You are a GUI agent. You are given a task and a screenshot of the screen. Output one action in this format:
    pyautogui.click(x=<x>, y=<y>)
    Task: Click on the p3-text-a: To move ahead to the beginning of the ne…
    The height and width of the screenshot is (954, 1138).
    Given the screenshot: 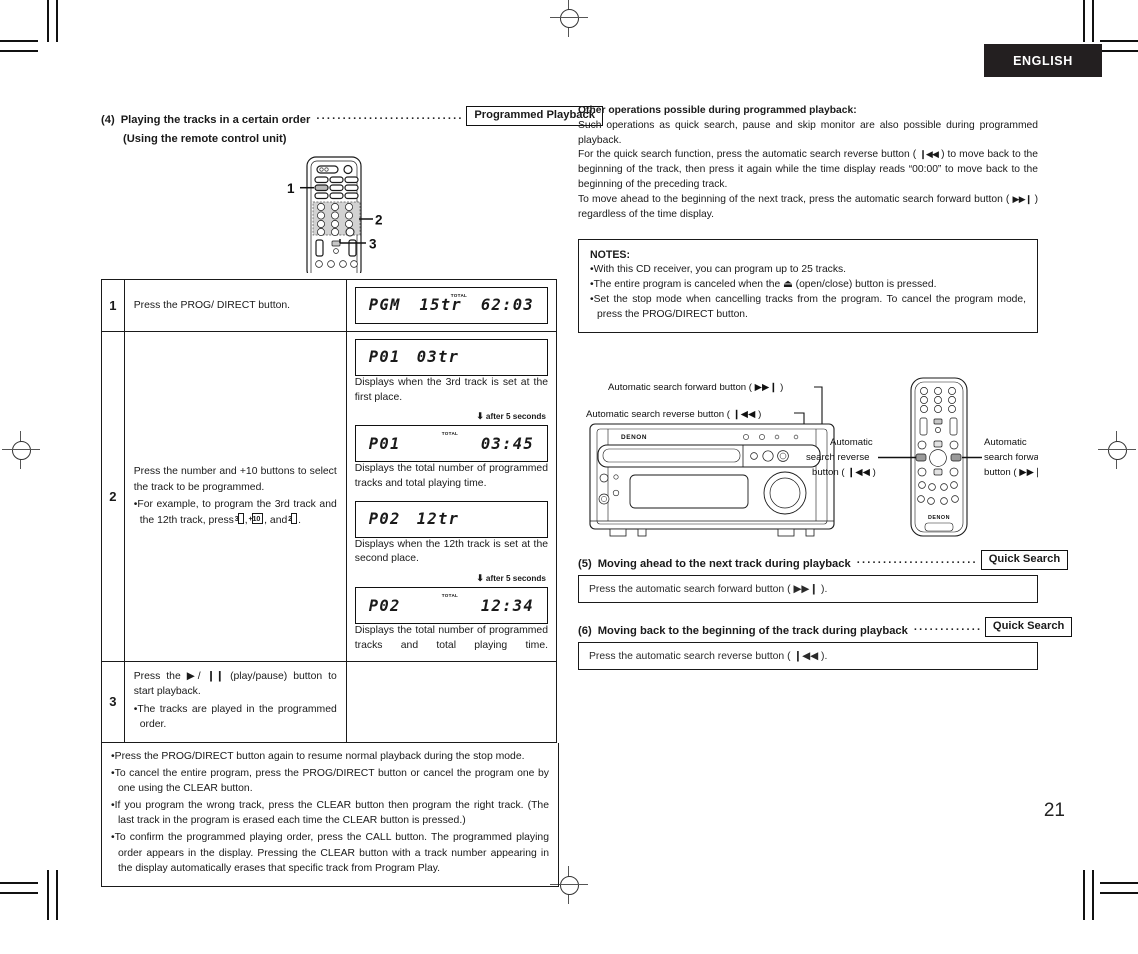 What is the action you would take?
    pyautogui.click(x=795, y=199)
    